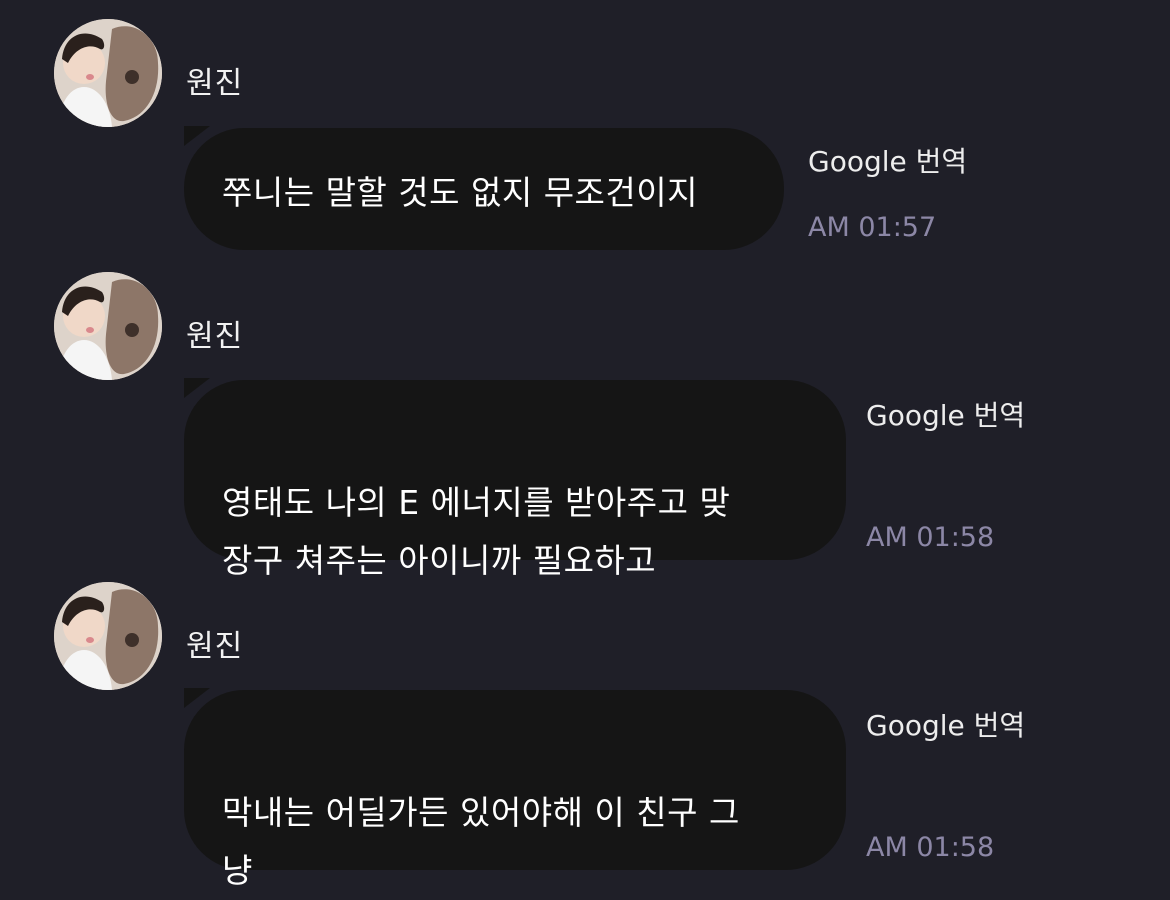 The width and height of the screenshot is (1170, 900). What do you see at coordinates (945, 724) in the screenshot?
I see `google-translate-link: Google 번역` at bounding box center [945, 724].